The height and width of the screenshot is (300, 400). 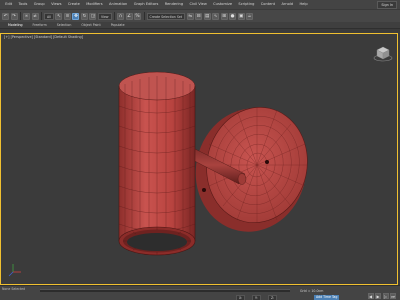 I want to click on playback-controls: ◀ ▶ ▷ ⏭, so click(x=381, y=296).